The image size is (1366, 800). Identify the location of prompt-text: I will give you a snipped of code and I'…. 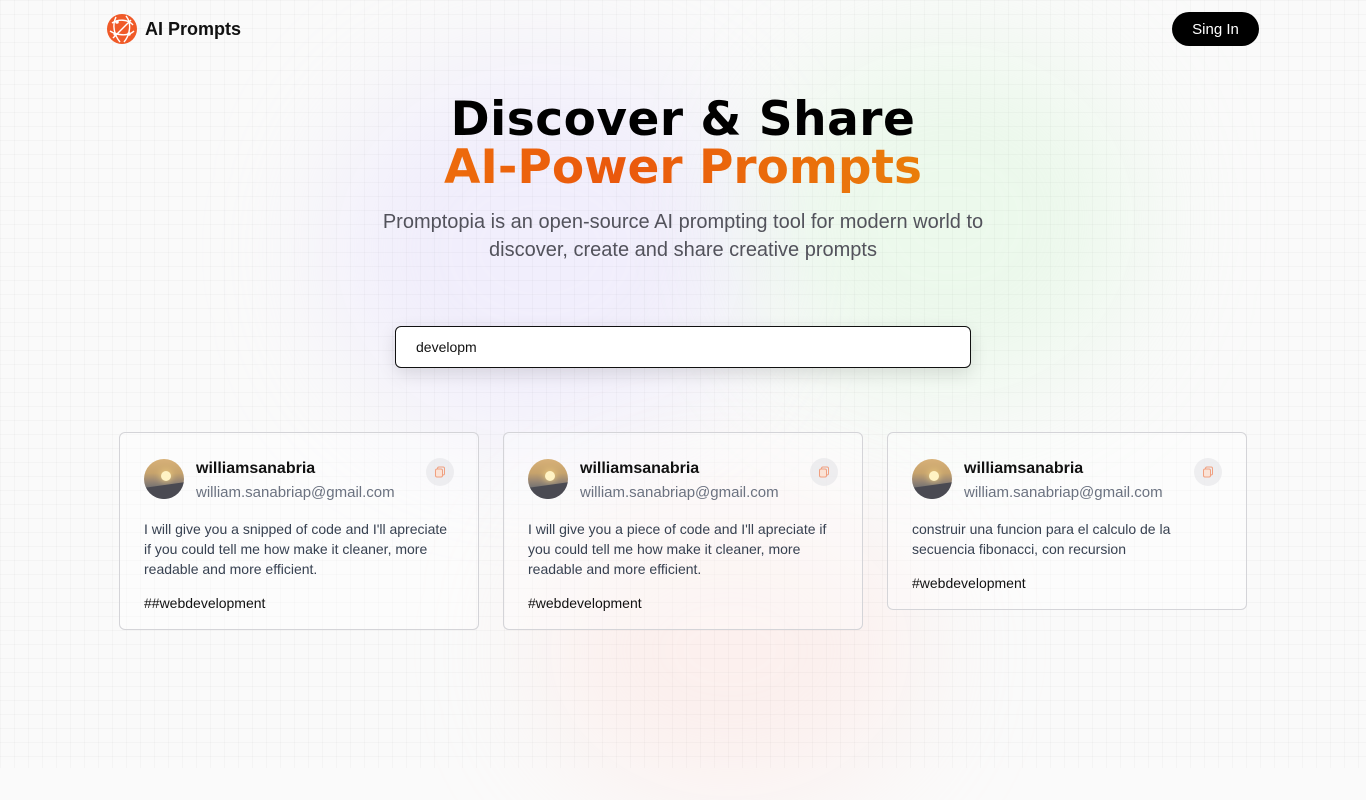
(296, 549).